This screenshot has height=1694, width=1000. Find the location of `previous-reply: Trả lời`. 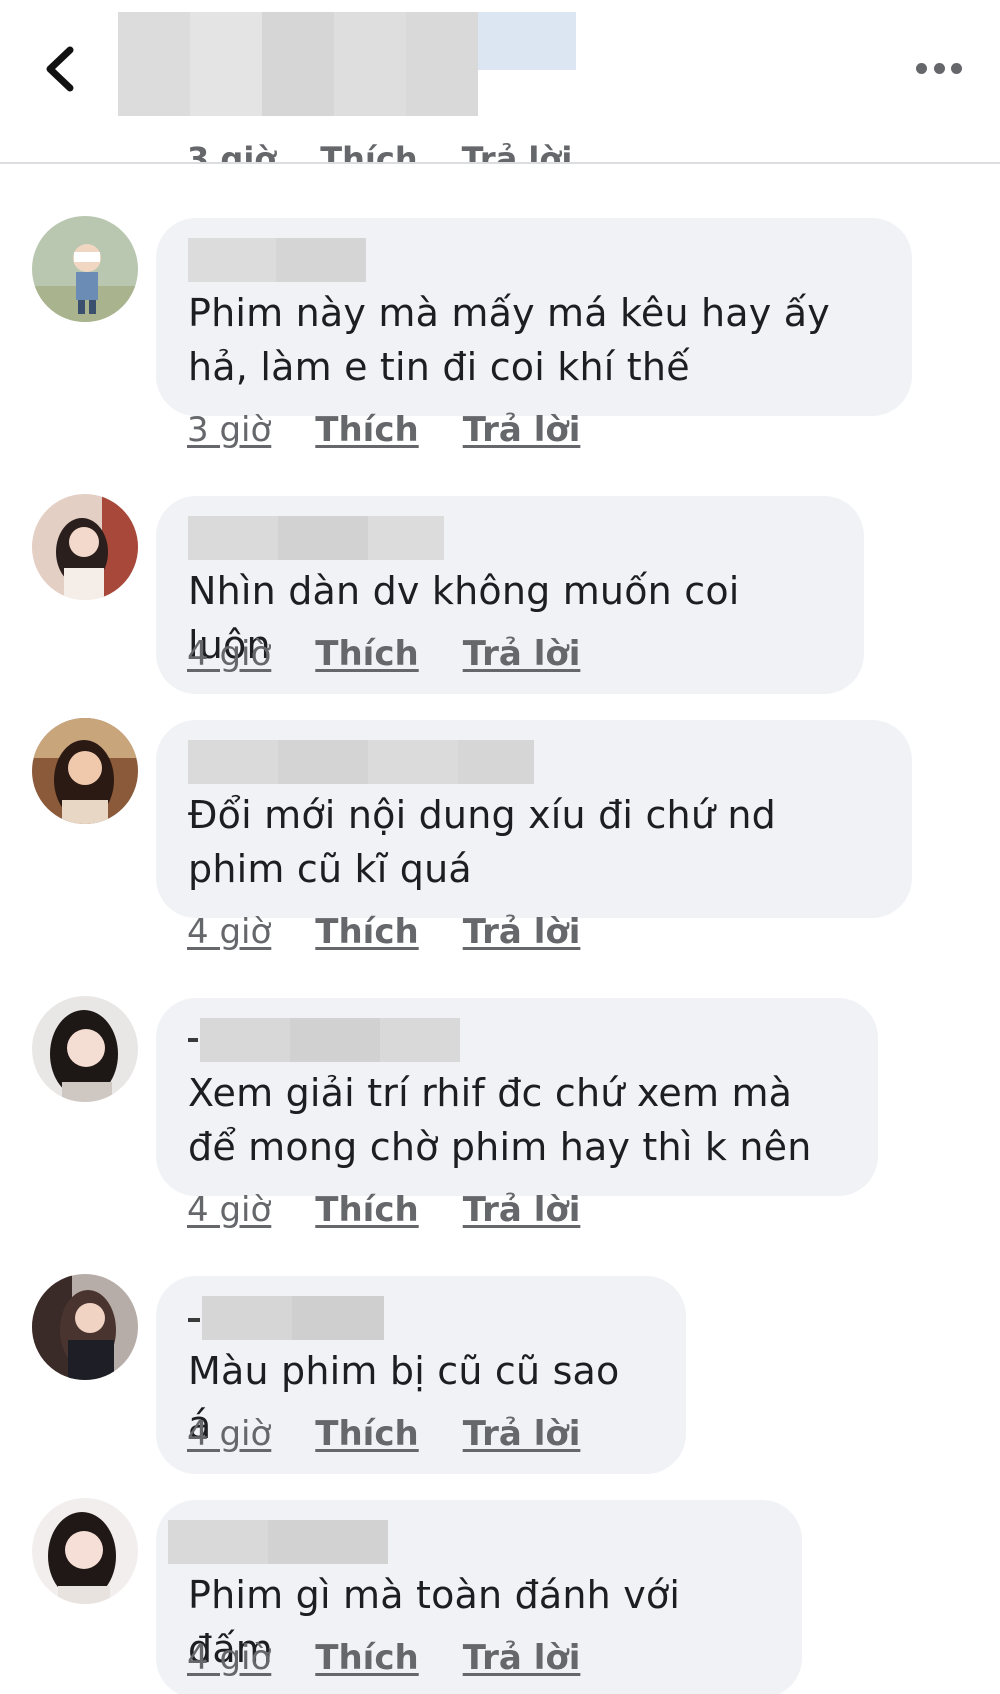

previous-reply: Trả lời is located at coordinates (517, 151).